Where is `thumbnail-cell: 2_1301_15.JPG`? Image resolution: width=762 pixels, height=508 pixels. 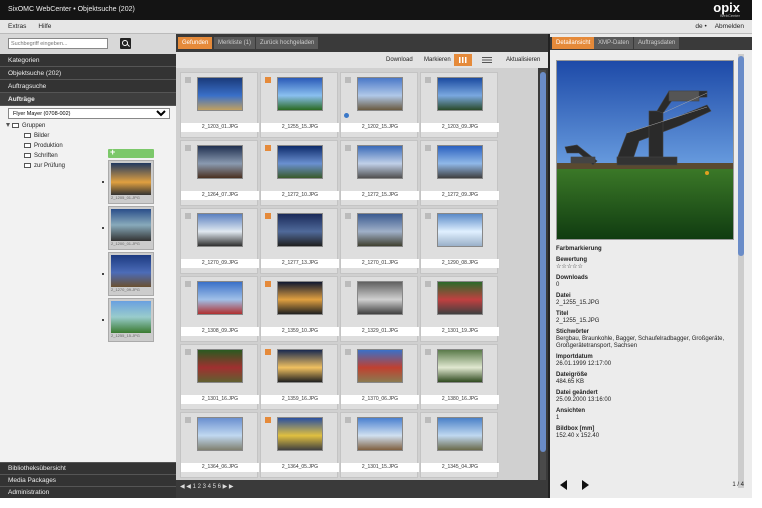
thumbnail-cell: 2_1301_15.JPG is located at coordinates (379, 445).